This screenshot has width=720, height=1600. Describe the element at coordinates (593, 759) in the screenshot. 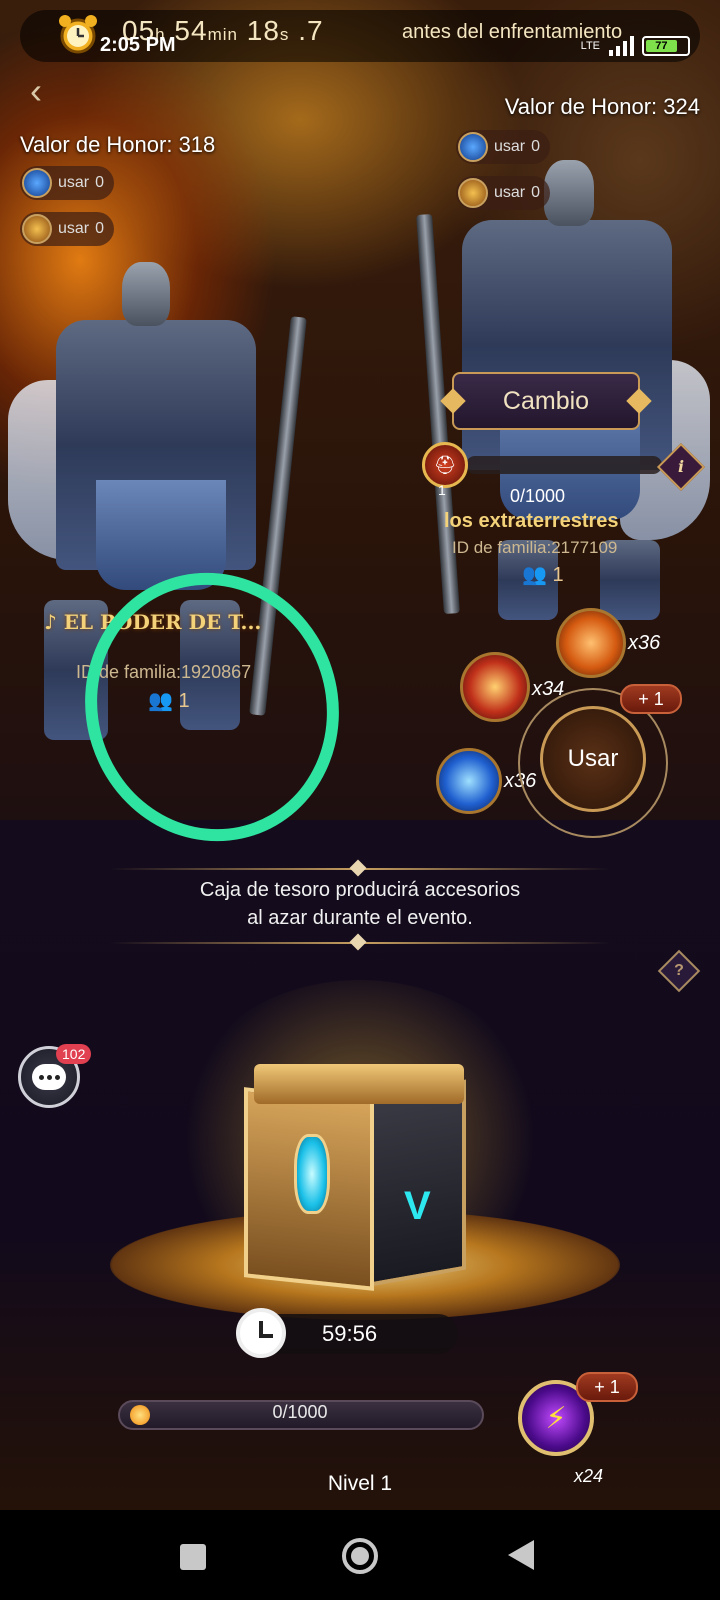

I see `use-button: Usar` at that location.